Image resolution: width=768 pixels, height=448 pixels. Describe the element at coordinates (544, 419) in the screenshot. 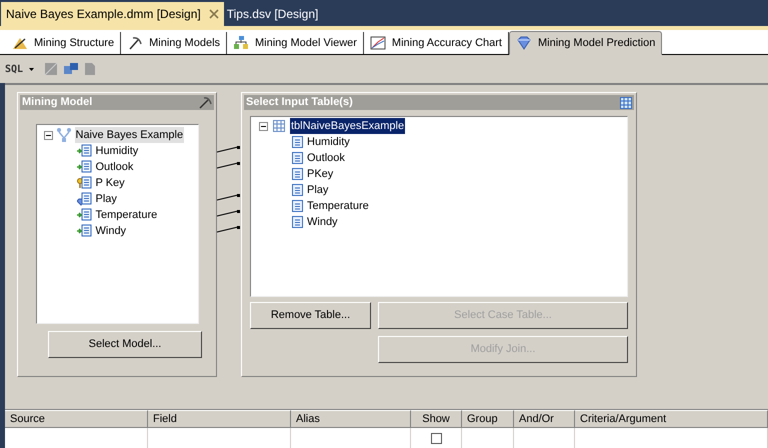

I see `column-header: And/Or` at that location.